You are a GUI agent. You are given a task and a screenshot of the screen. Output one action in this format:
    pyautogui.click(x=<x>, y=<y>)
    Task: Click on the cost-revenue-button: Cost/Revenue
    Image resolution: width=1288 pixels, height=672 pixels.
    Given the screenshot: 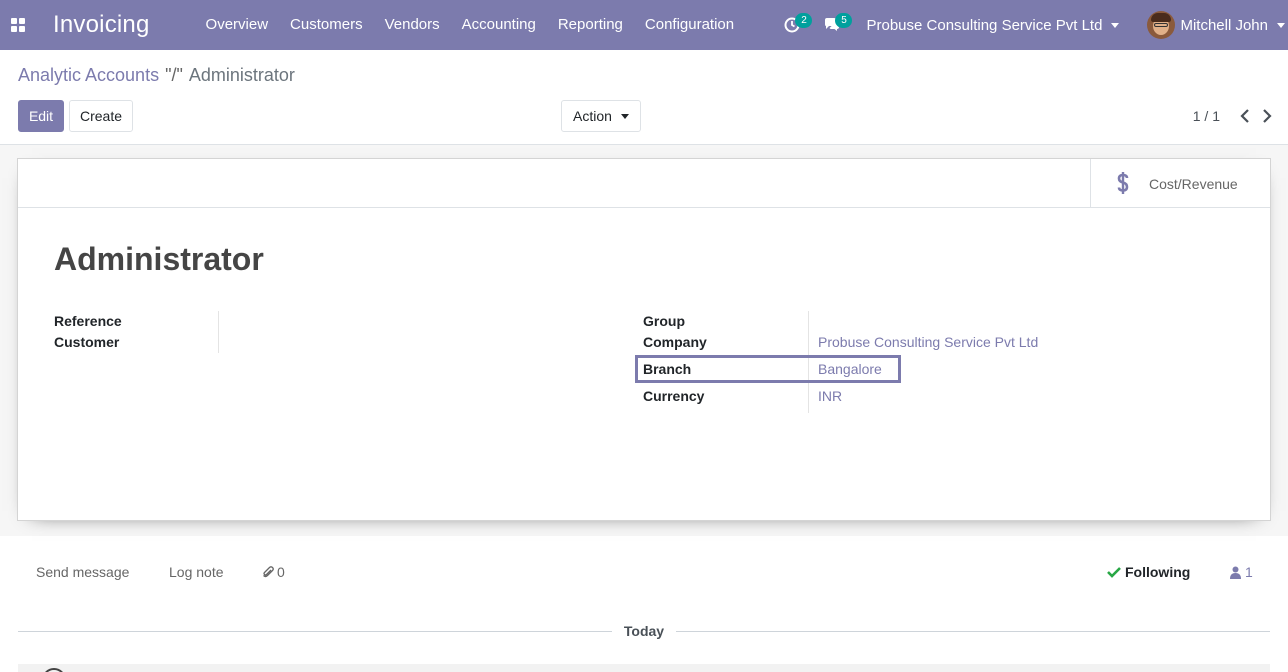 What is the action you would take?
    pyautogui.click(x=1180, y=183)
    